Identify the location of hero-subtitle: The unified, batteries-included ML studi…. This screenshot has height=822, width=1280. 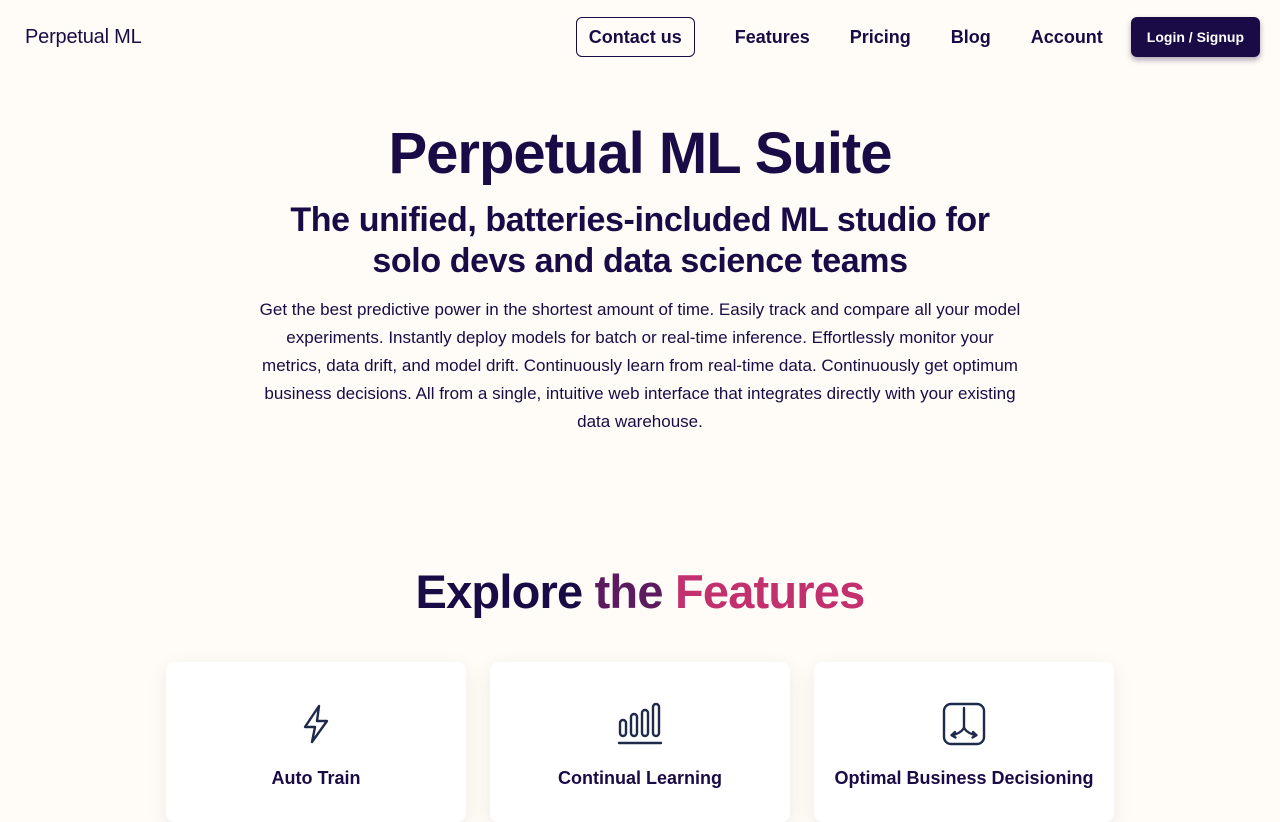
(640, 240).